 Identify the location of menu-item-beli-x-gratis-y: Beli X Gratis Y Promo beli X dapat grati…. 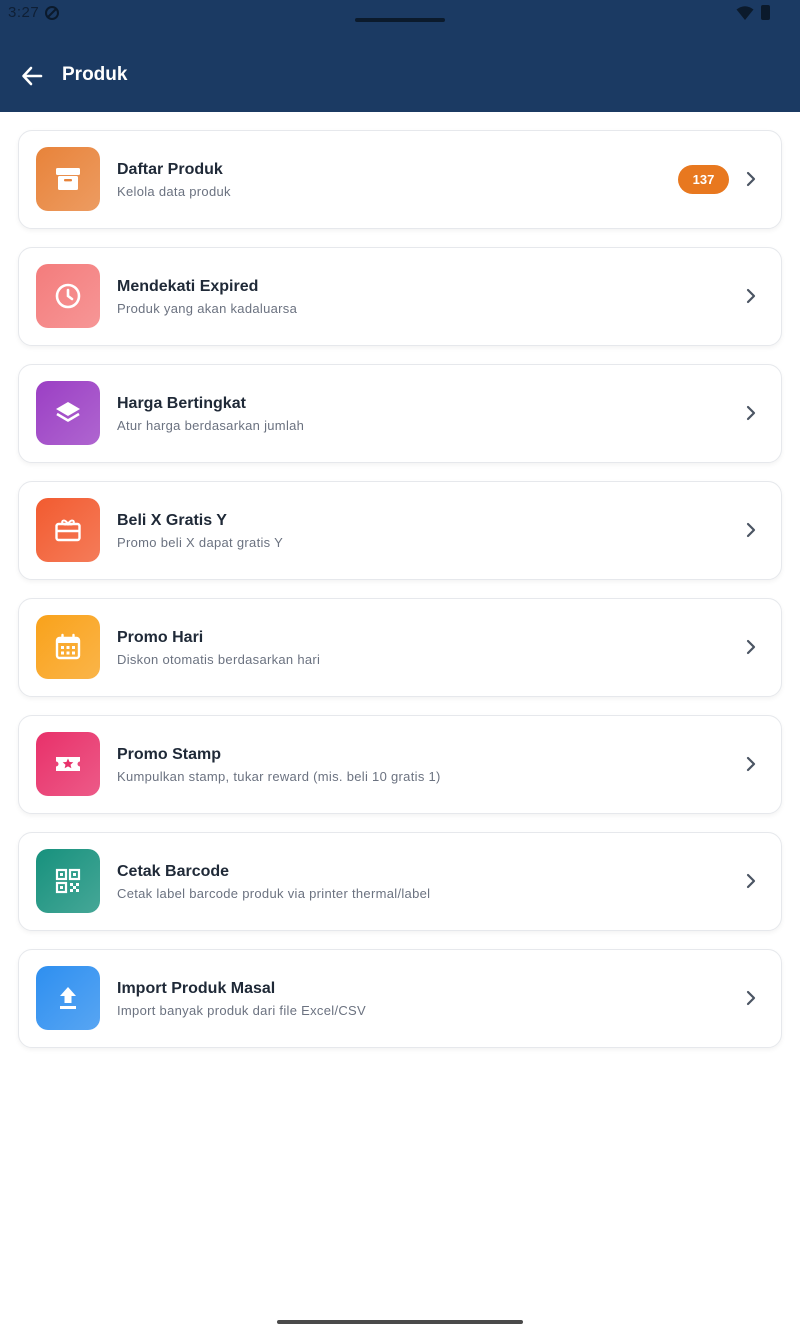
(400, 530).